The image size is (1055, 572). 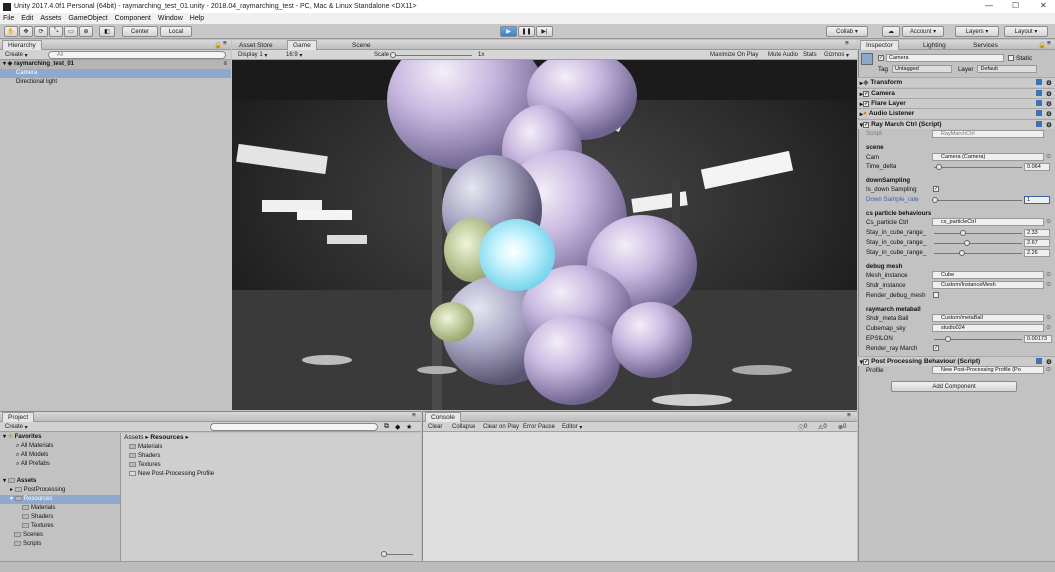 What do you see at coordinates (734, 55) in the screenshot?
I see `maximize-on-play-toggle: Maximize On Play` at bounding box center [734, 55].